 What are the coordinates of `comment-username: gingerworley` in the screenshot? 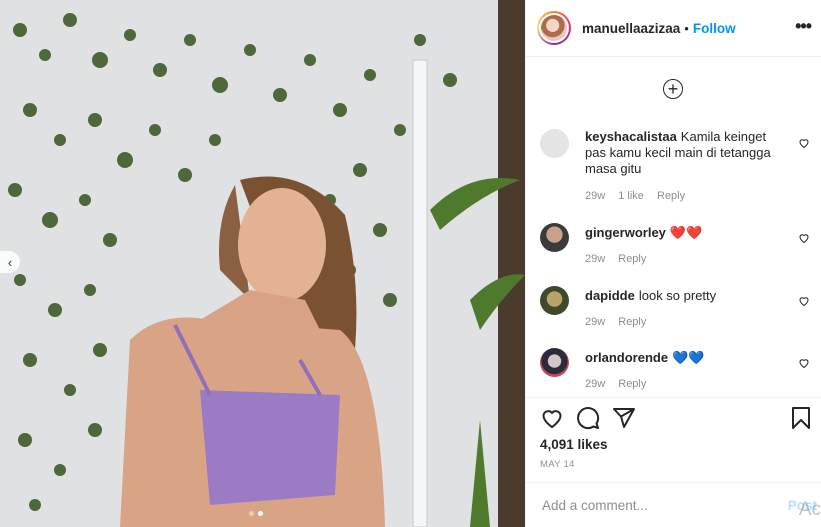 It's located at (625, 232).